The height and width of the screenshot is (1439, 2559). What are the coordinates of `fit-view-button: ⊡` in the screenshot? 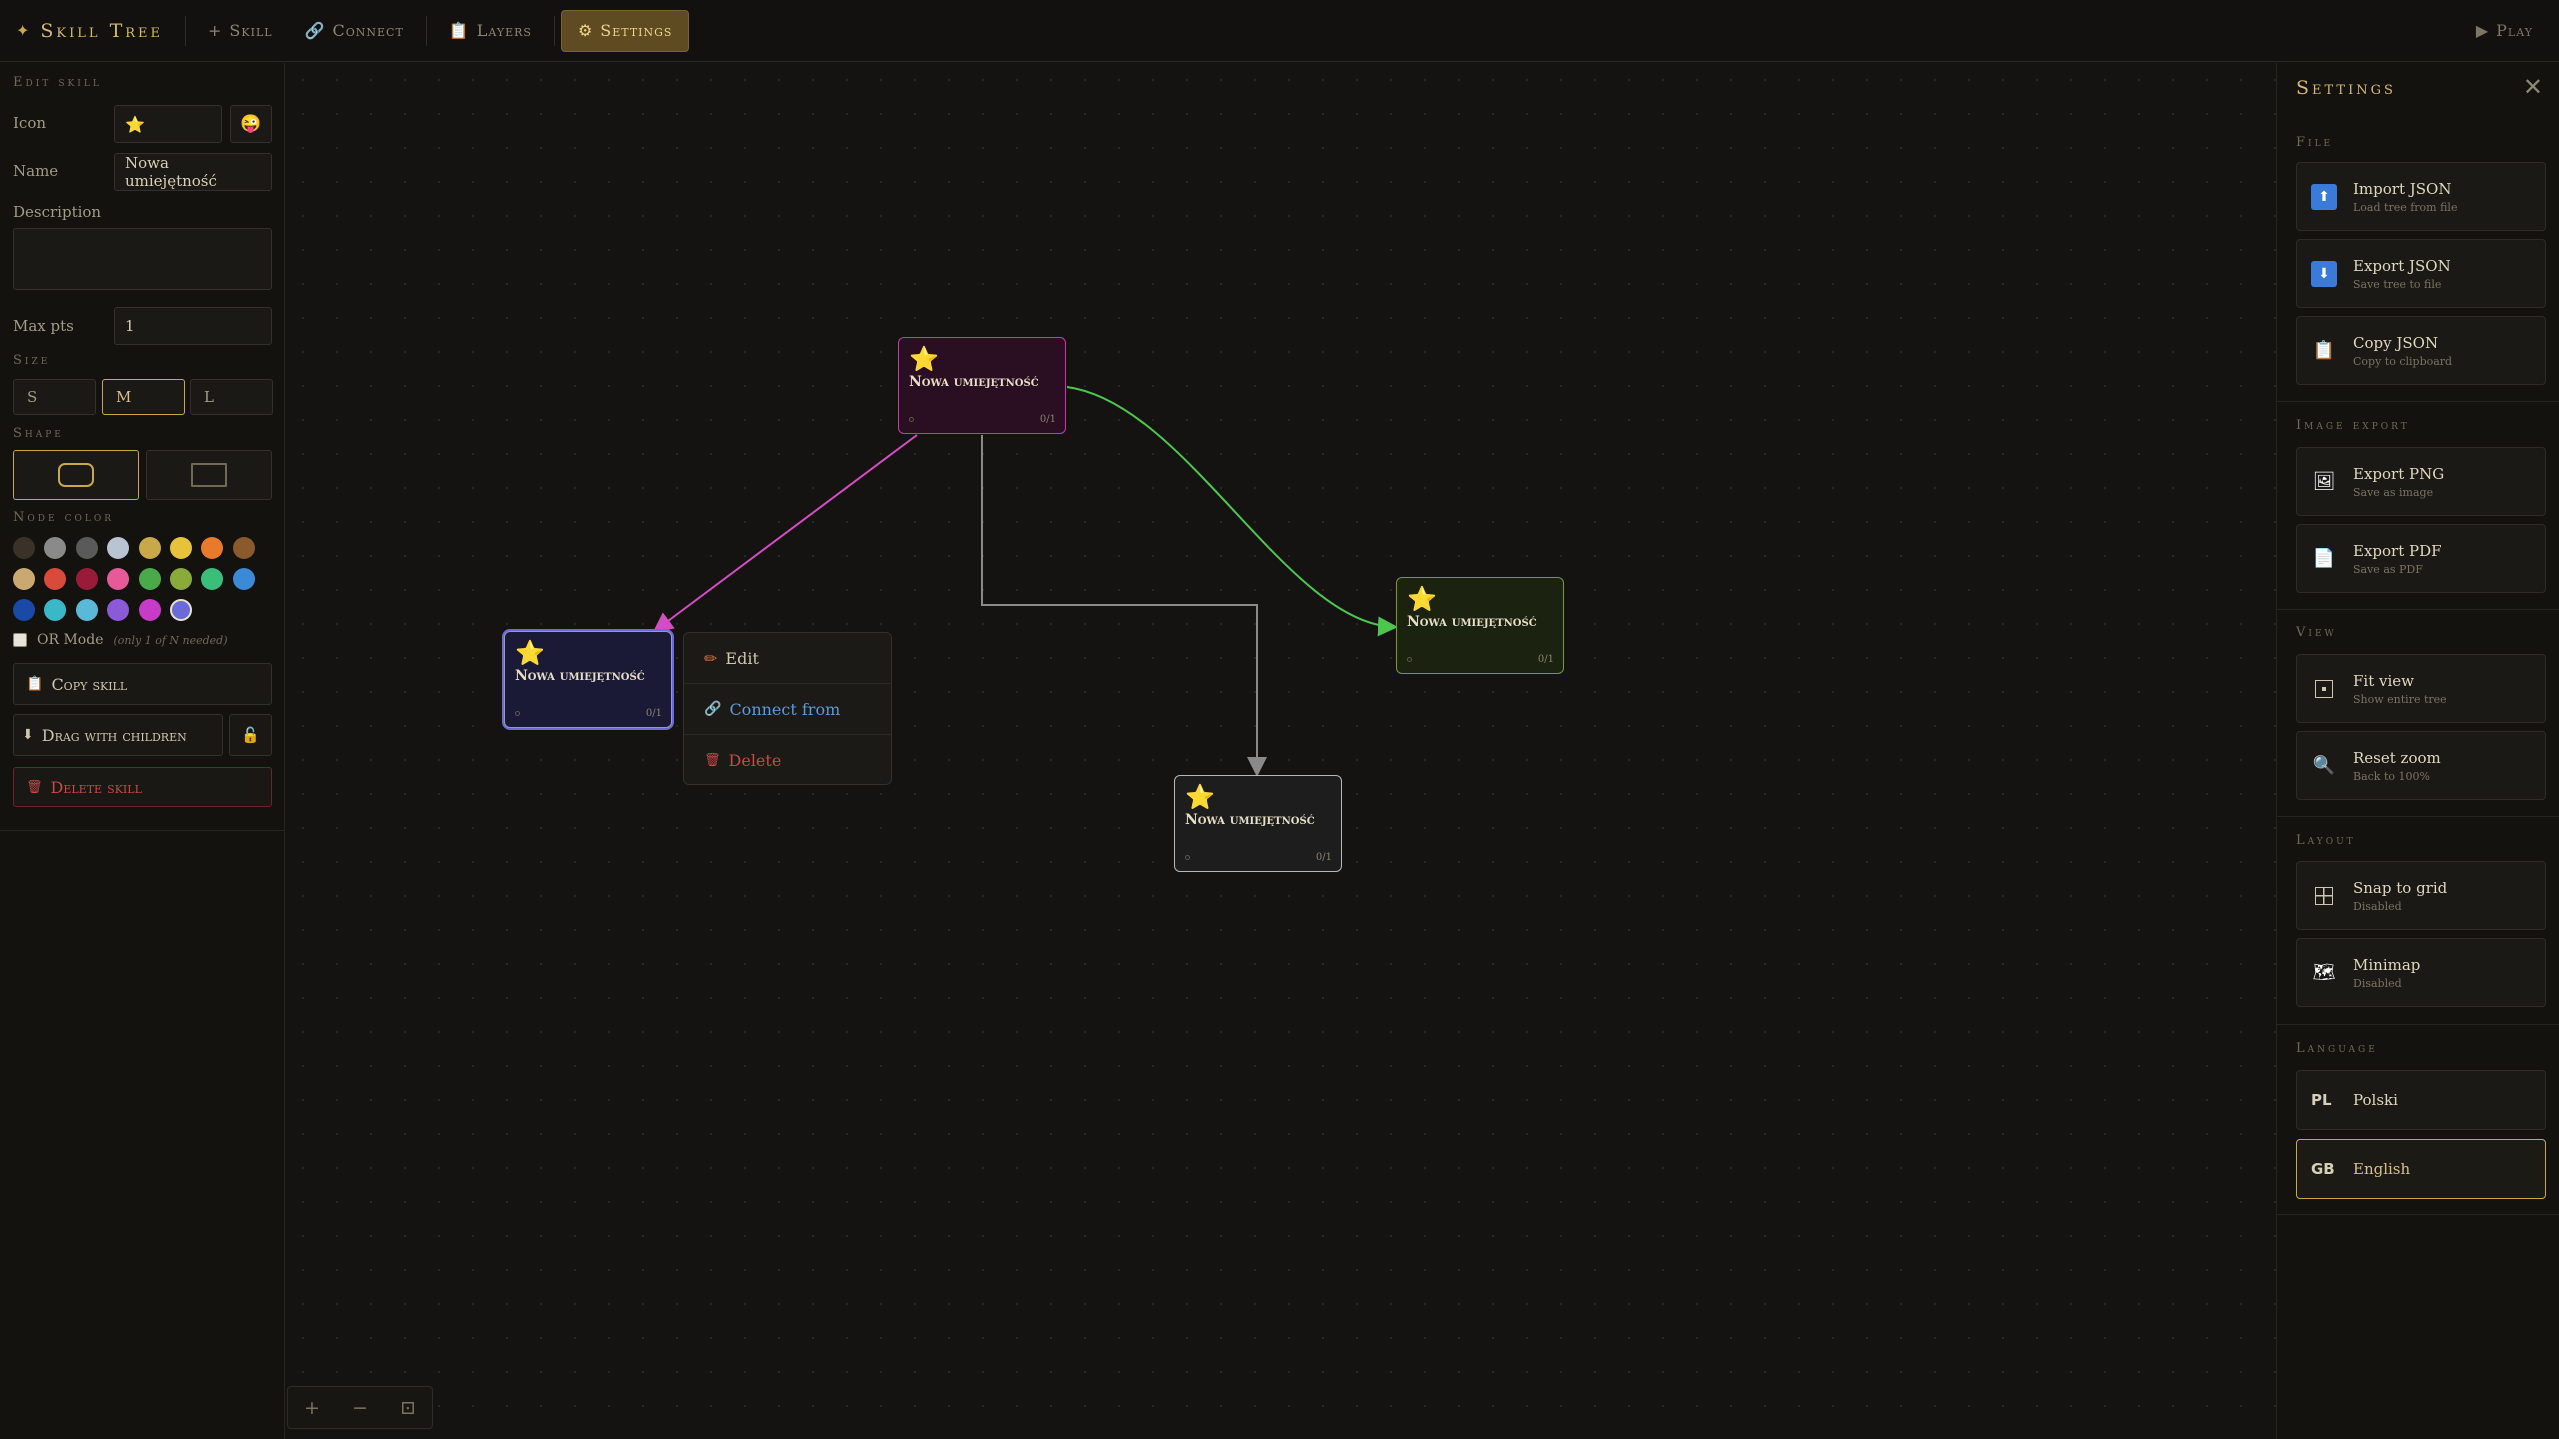 It's located at (408, 1408).